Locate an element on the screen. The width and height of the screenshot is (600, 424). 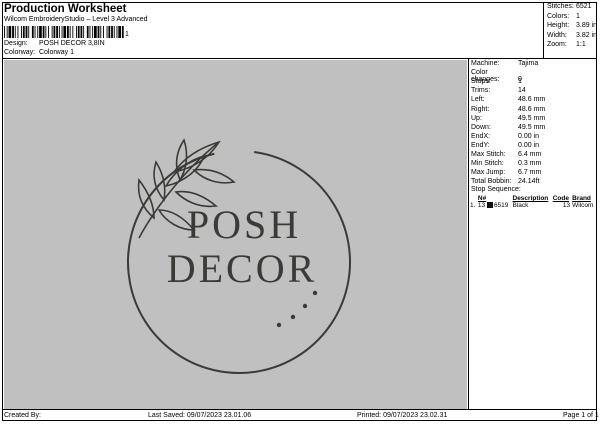
machine-info-row: Machine: Tajima is located at coordinates (504, 63).